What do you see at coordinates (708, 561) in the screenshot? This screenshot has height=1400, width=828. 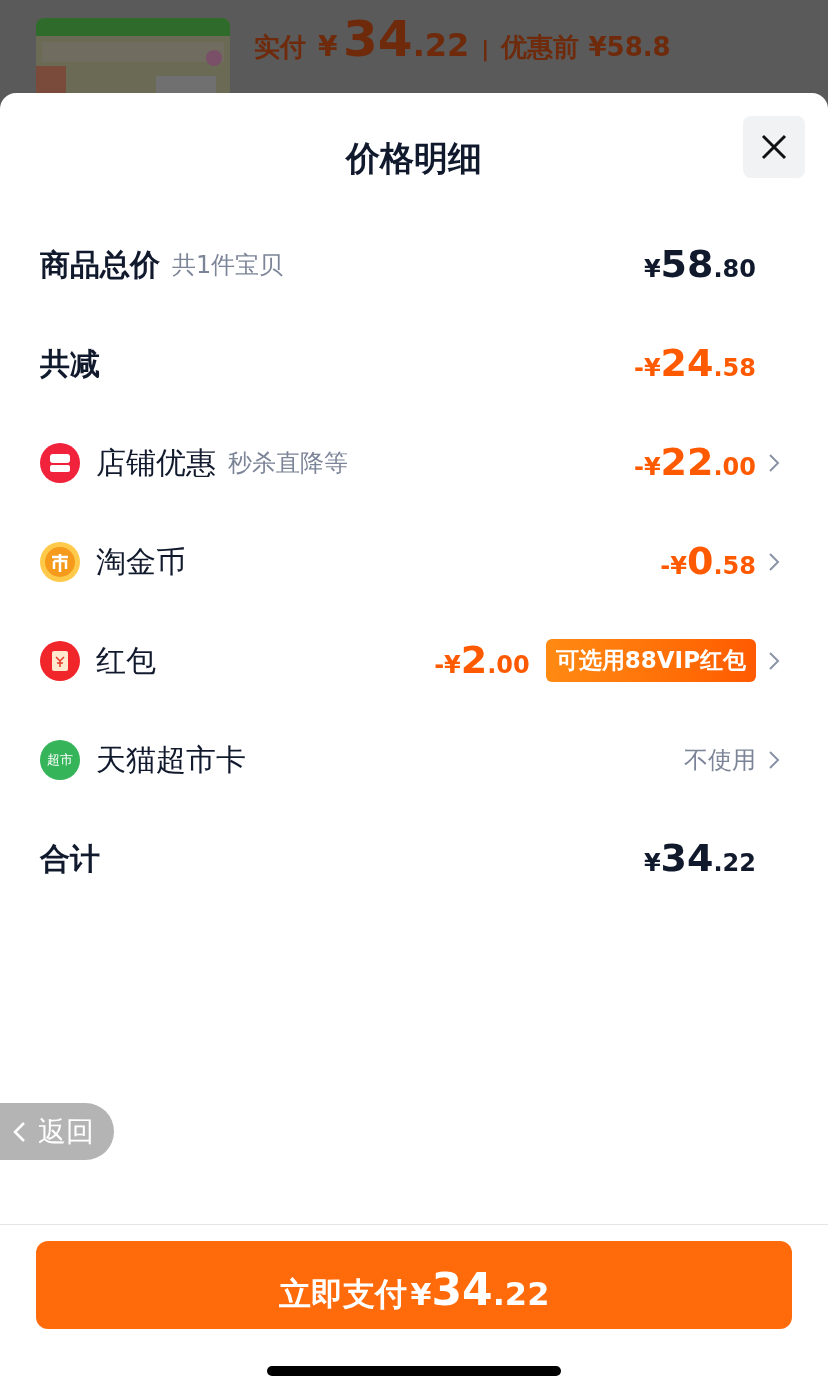 I see `amount: -¥0.58` at bounding box center [708, 561].